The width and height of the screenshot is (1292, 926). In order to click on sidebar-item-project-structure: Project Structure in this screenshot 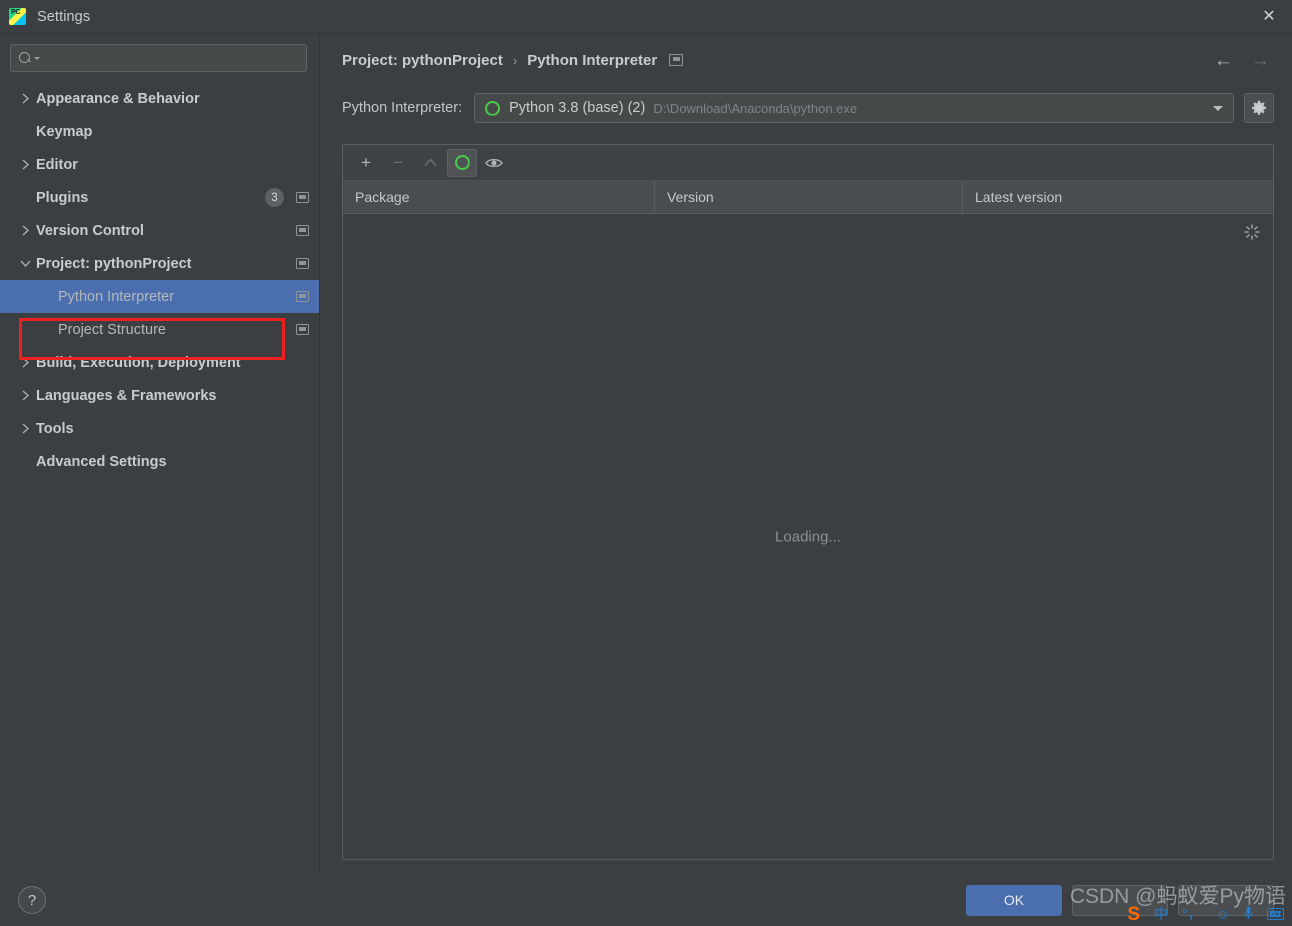, I will do `click(159, 329)`.